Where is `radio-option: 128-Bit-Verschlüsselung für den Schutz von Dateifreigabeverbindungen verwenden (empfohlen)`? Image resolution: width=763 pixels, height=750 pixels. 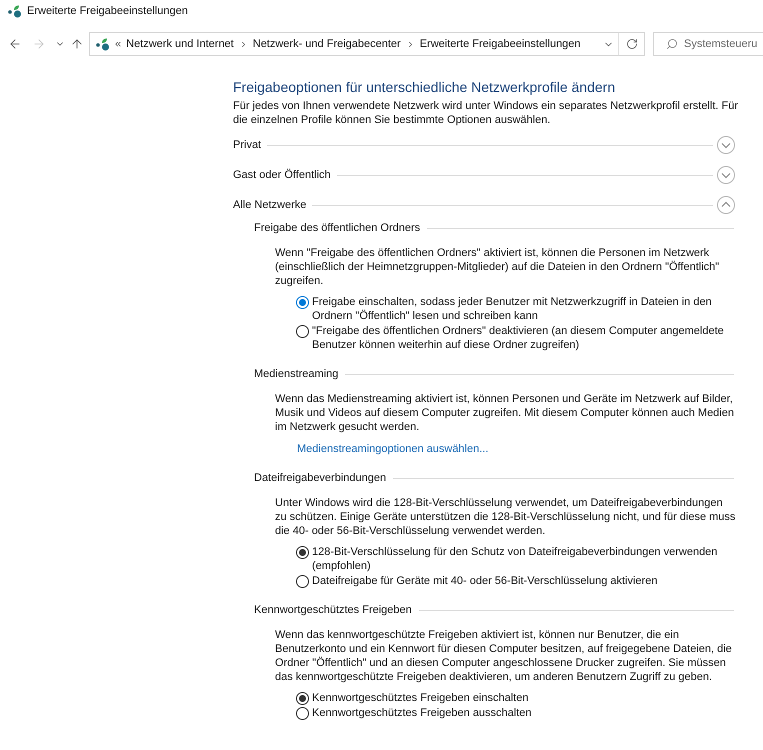 radio-option: 128-Bit-Verschlüsselung für den Schutz von Dateifreigabeverbindungen verwenden (empfohlen) is located at coordinates (516, 559).